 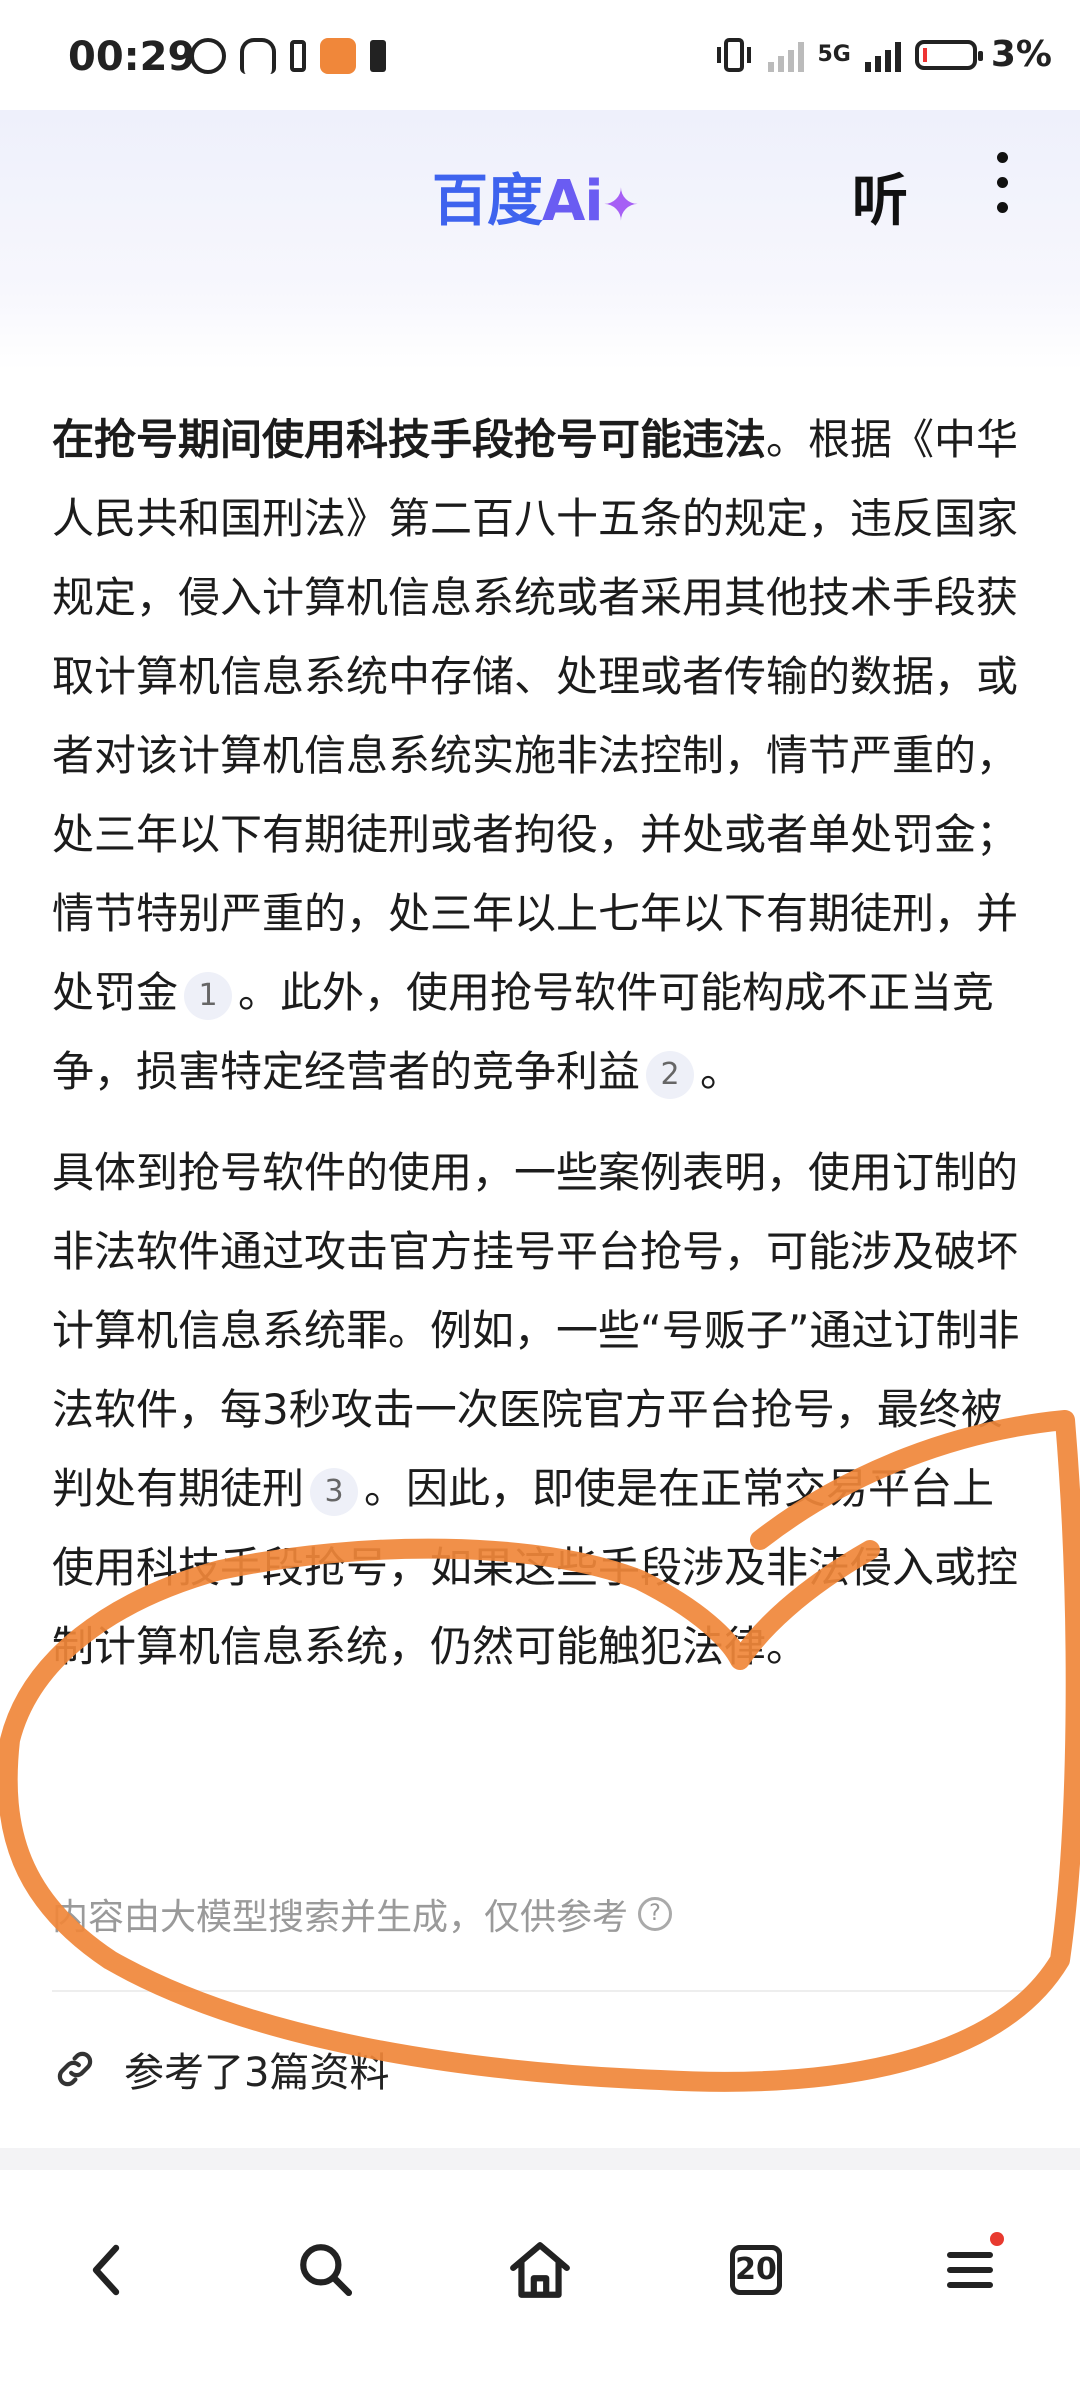 What do you see at coordinates (670, 1074) in the screenshot?
I see `citation-badge: 2` at bounding box center [670, 1074].